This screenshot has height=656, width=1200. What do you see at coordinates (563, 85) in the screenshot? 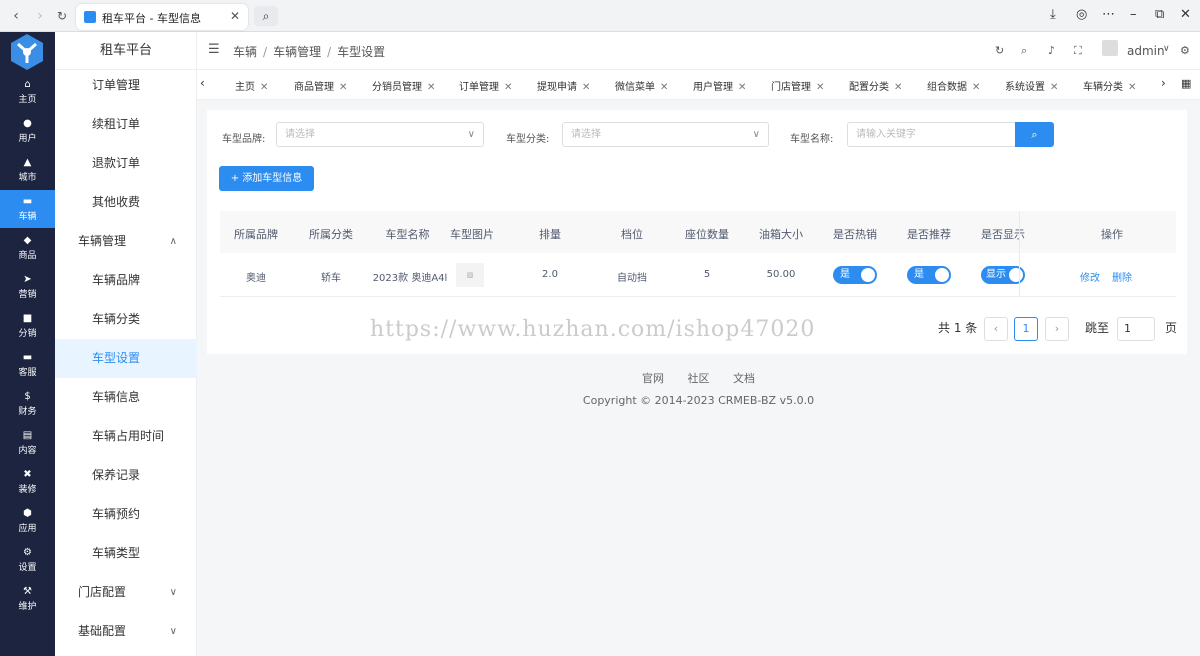
I see `page-tab: 提现申请 ✕` at bounding box center [563, 85].